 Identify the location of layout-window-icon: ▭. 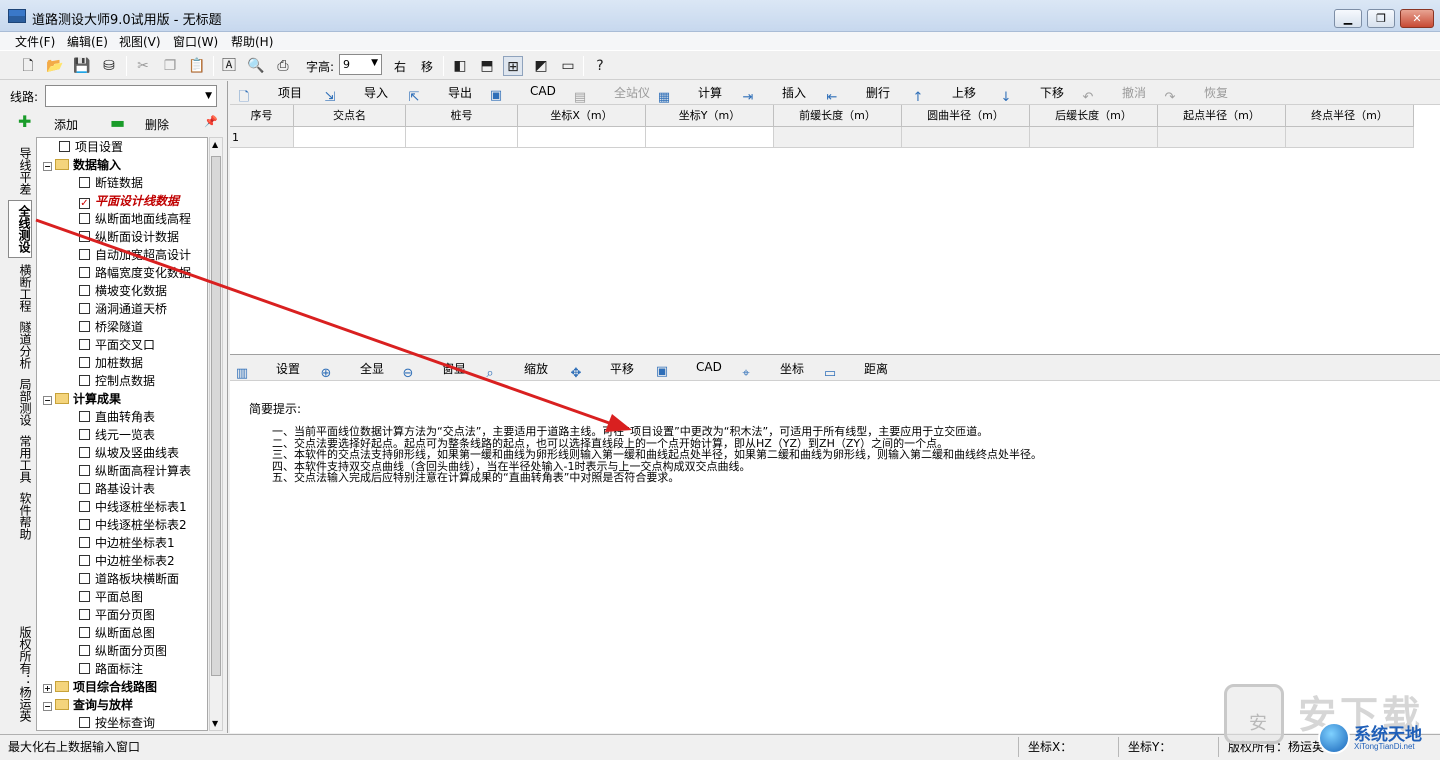
(568, 66).